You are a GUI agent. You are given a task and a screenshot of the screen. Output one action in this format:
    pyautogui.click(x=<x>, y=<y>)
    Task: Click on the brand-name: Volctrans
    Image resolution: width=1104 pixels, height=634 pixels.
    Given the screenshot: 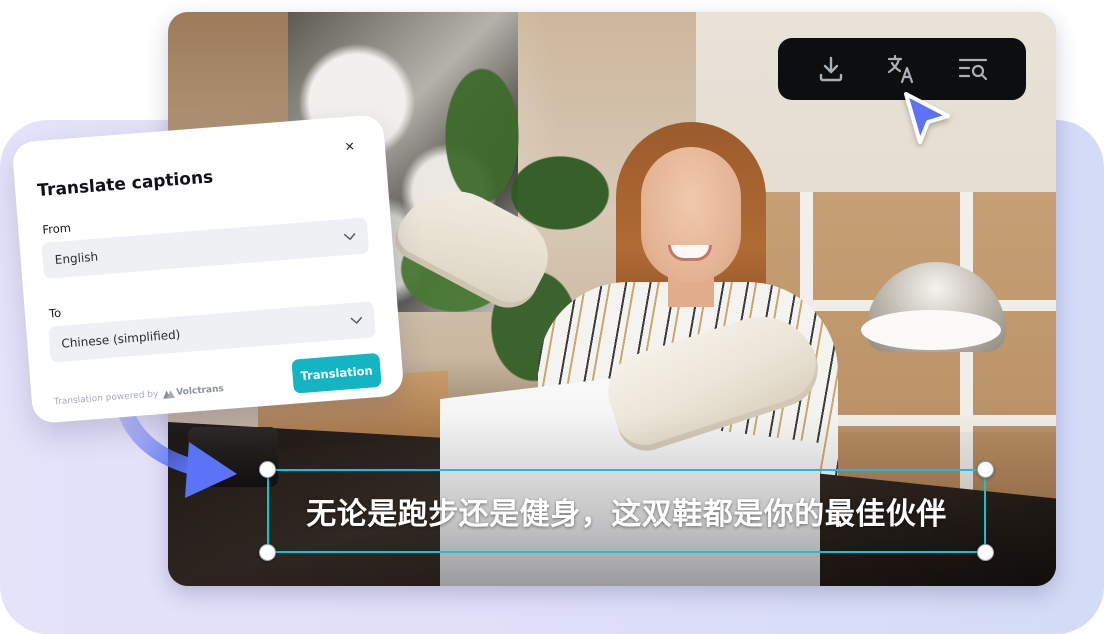 What is the action you would take?
    pyautogui.click(x=200, y=391)
    